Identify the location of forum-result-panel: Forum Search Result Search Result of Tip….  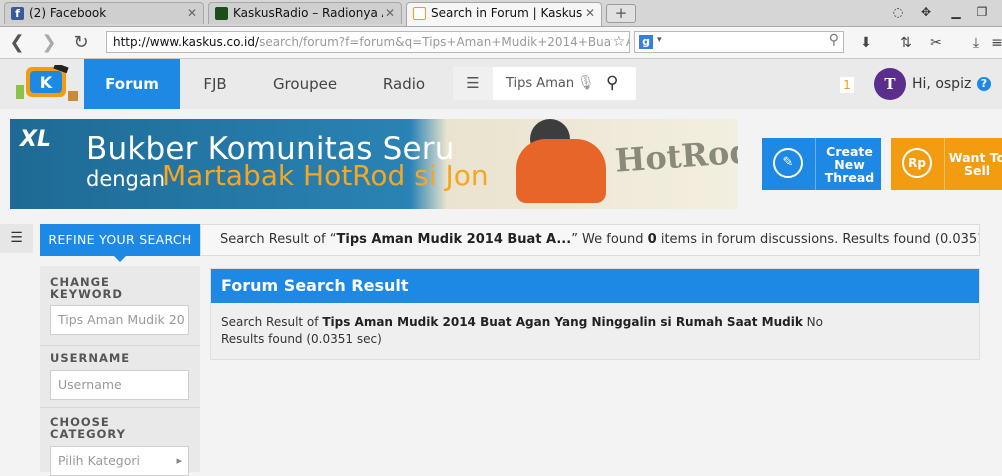
(595, 314).